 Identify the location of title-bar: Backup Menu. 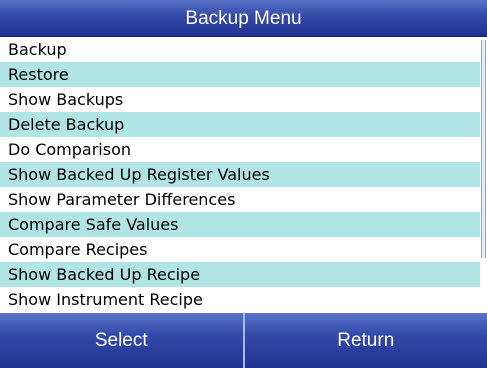
(243, 18).